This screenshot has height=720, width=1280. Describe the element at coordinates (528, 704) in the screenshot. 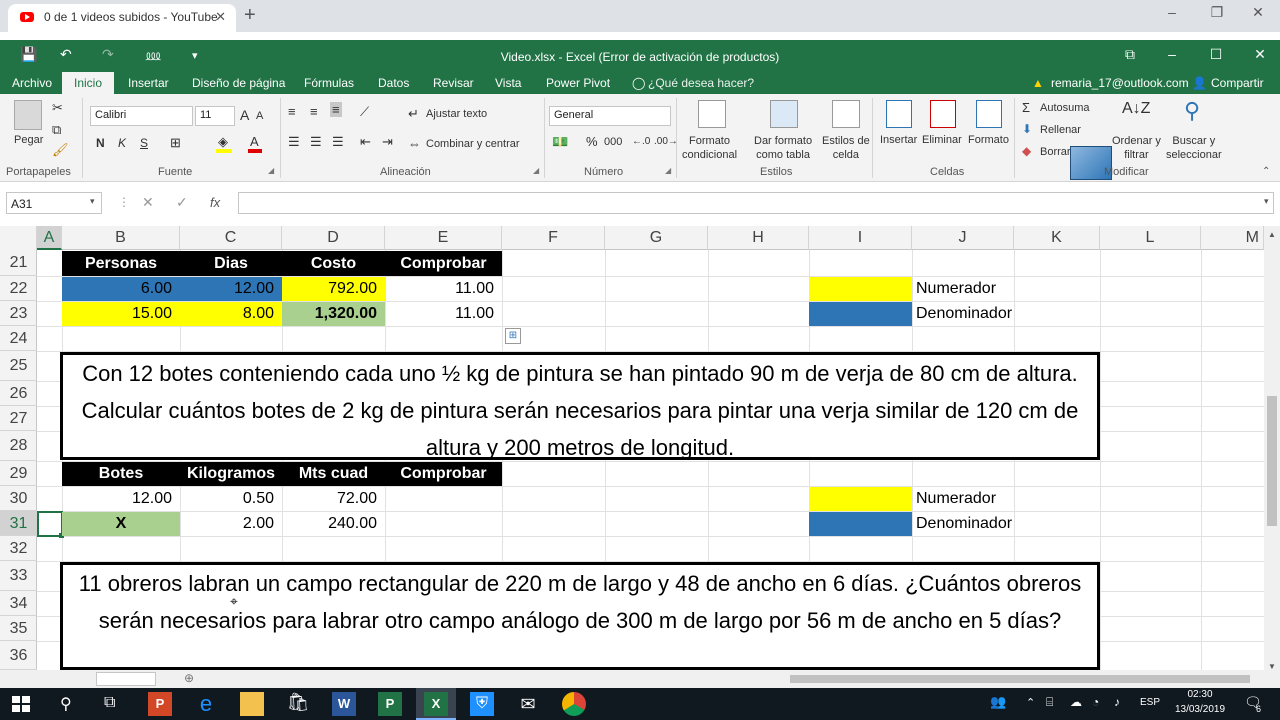

I see `mail-icon: ✉` at that location.